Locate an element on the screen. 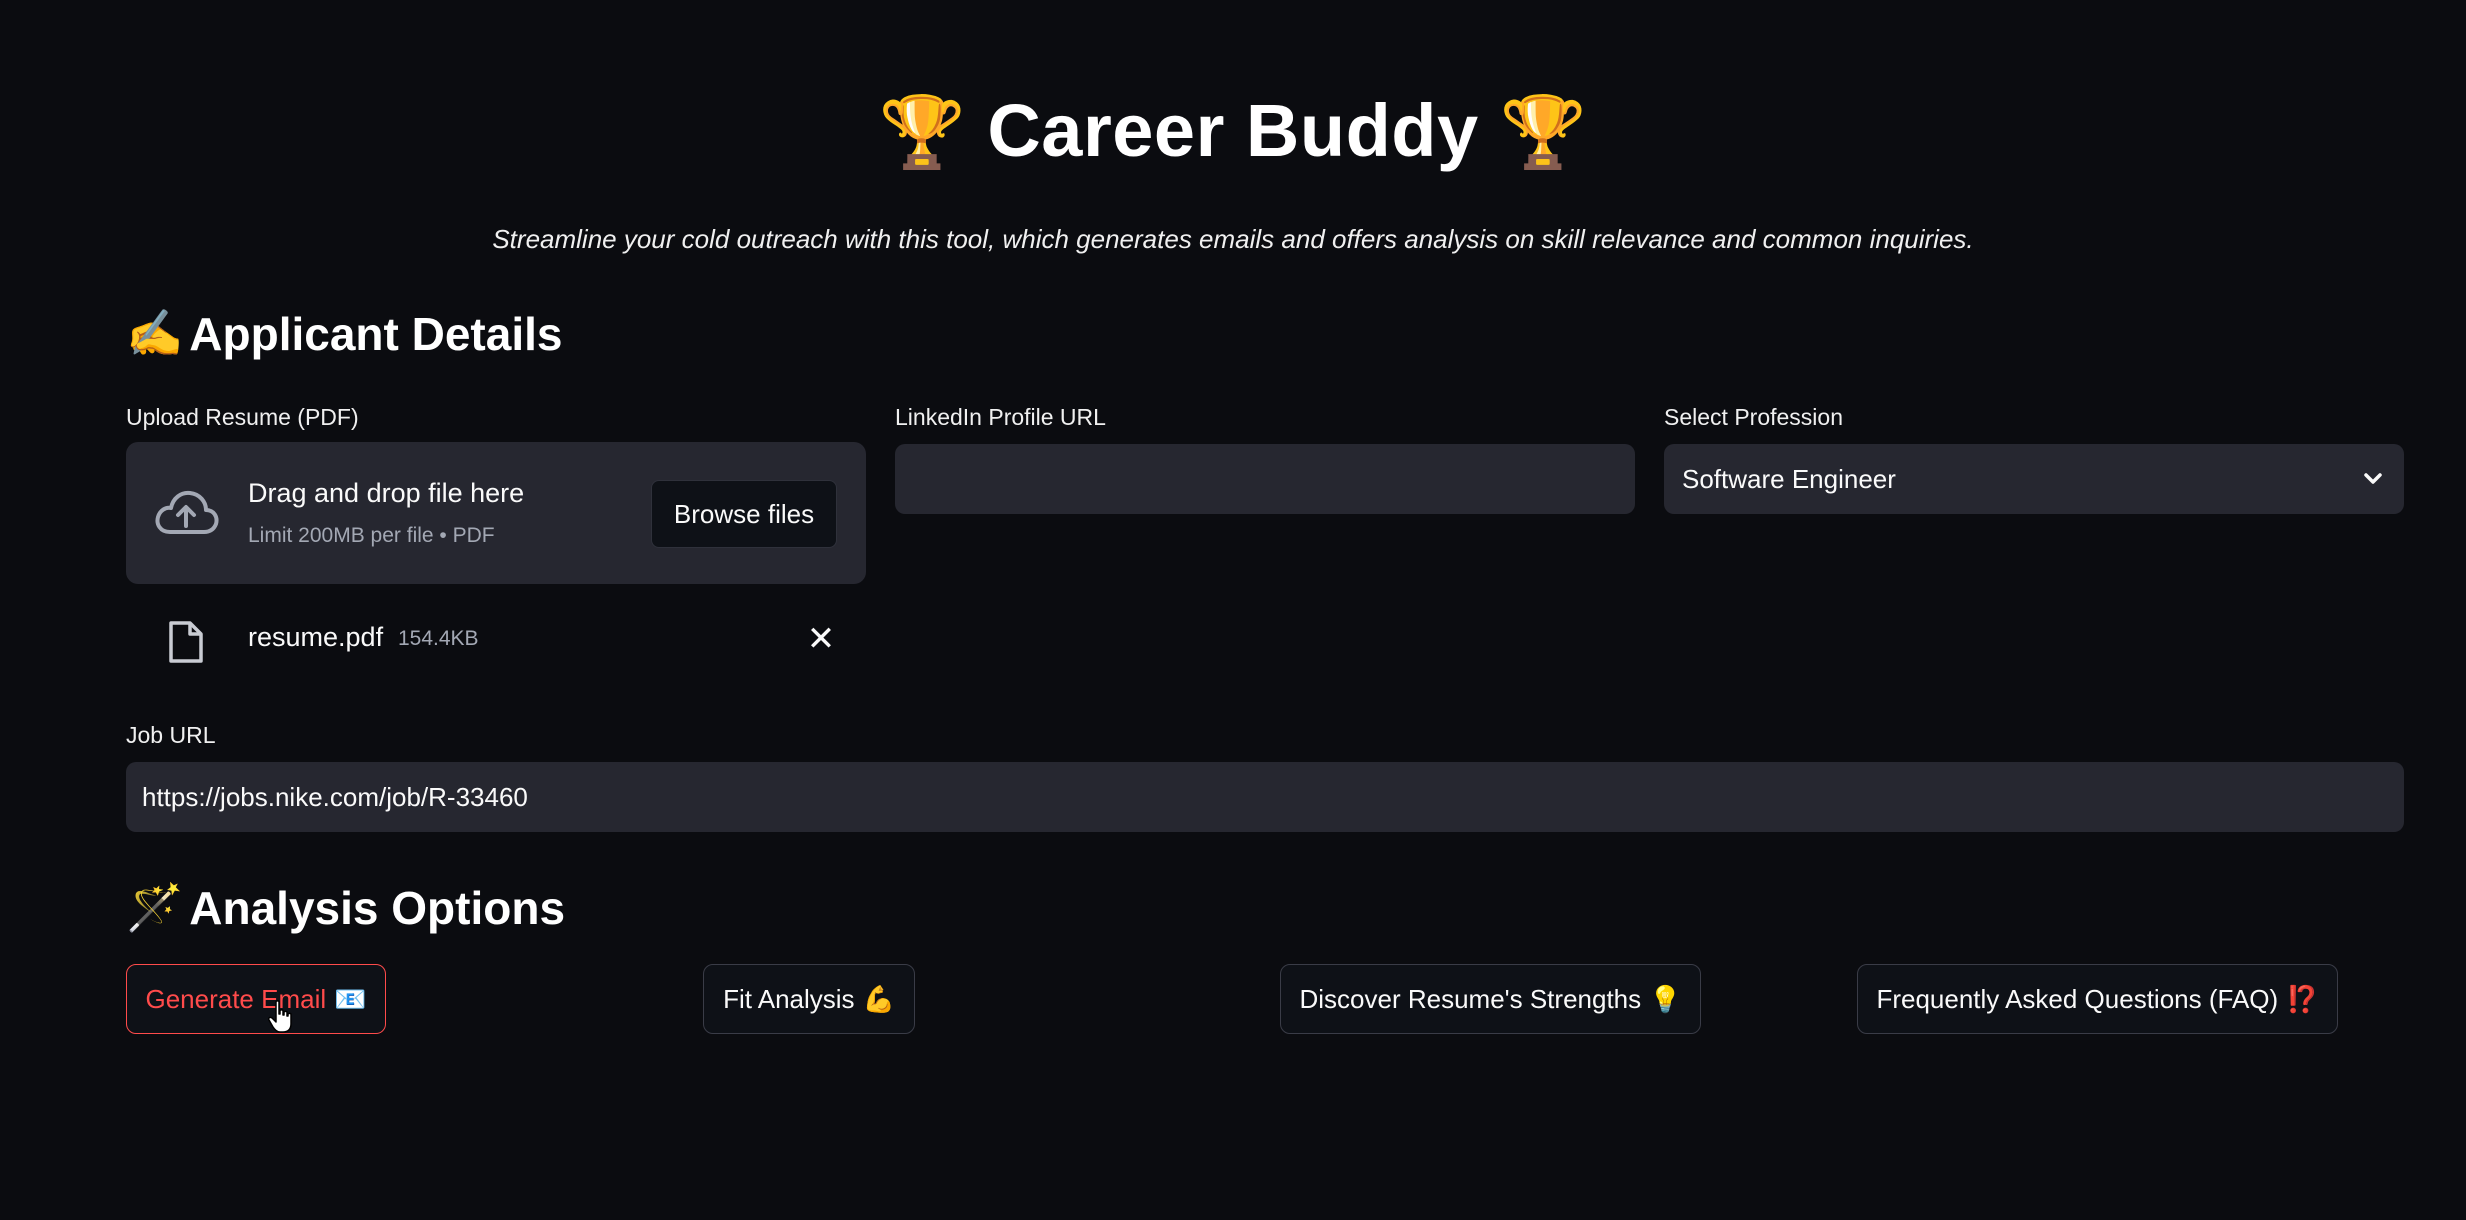 This screenshot has height=1220, width=2466. faq-label: Frequently Asked Questions (FAQ) is located at coordinates (2077, 998).